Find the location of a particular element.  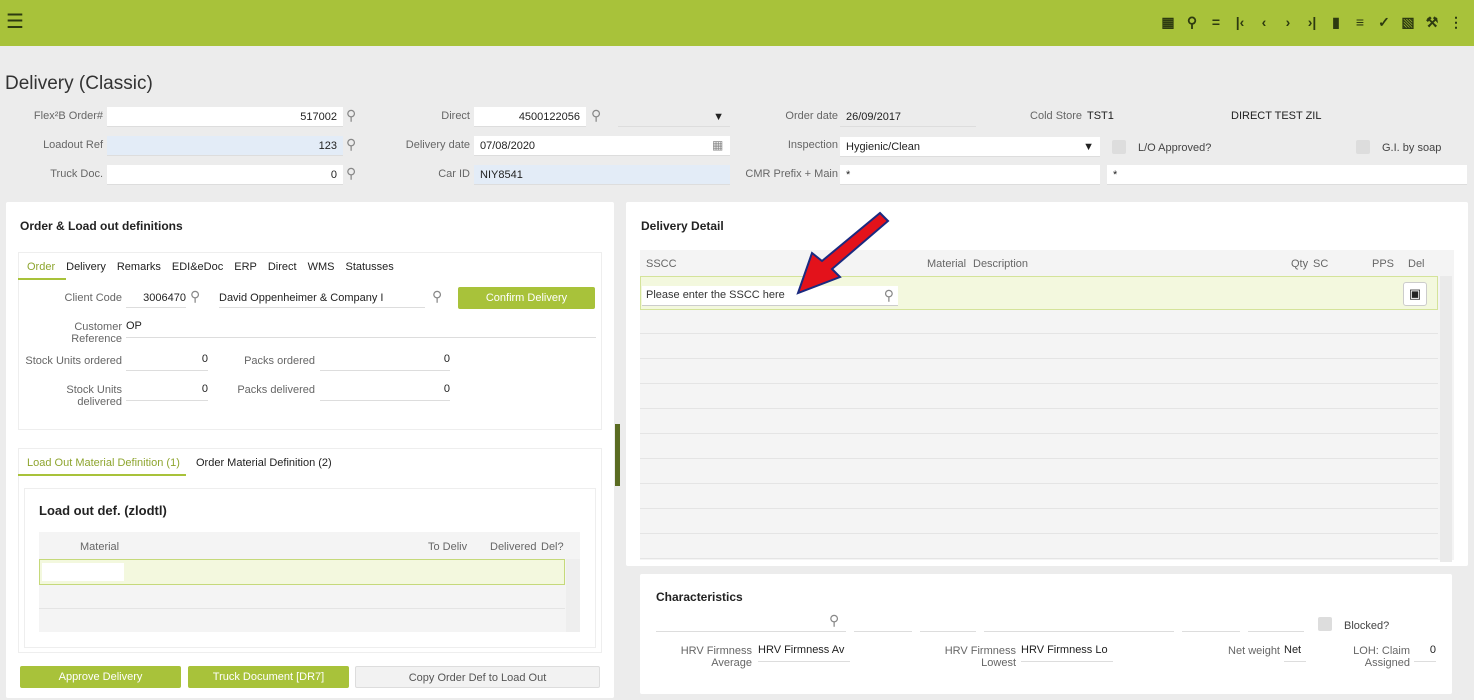

direct-field: 4500122056 is located at coordinates (530, 117).